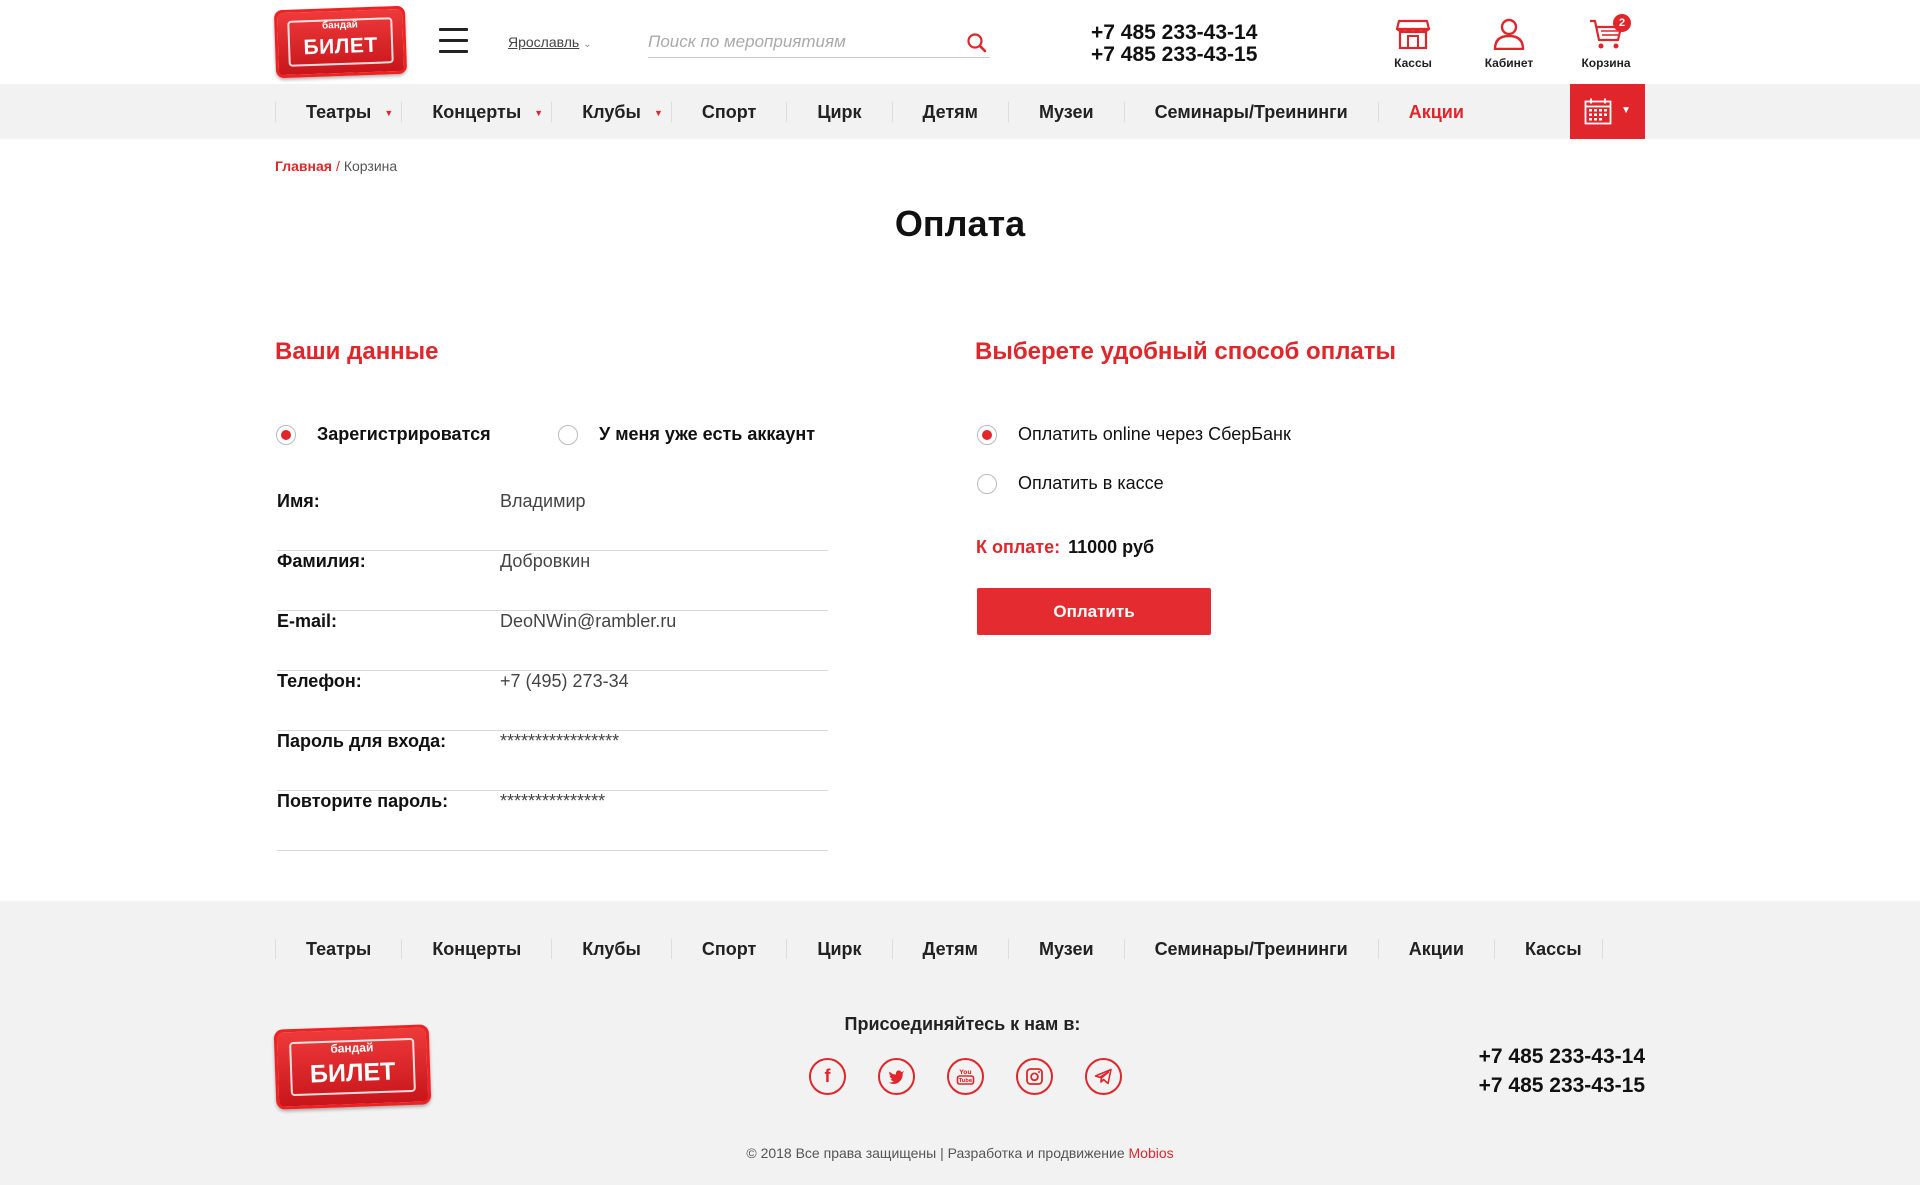 This screenshot has height=1185, width=1920. Describe the element at coordinates (1174, 55) in the screenshot. I see `header-phone-2: +7 485 233-43-15` at that location.